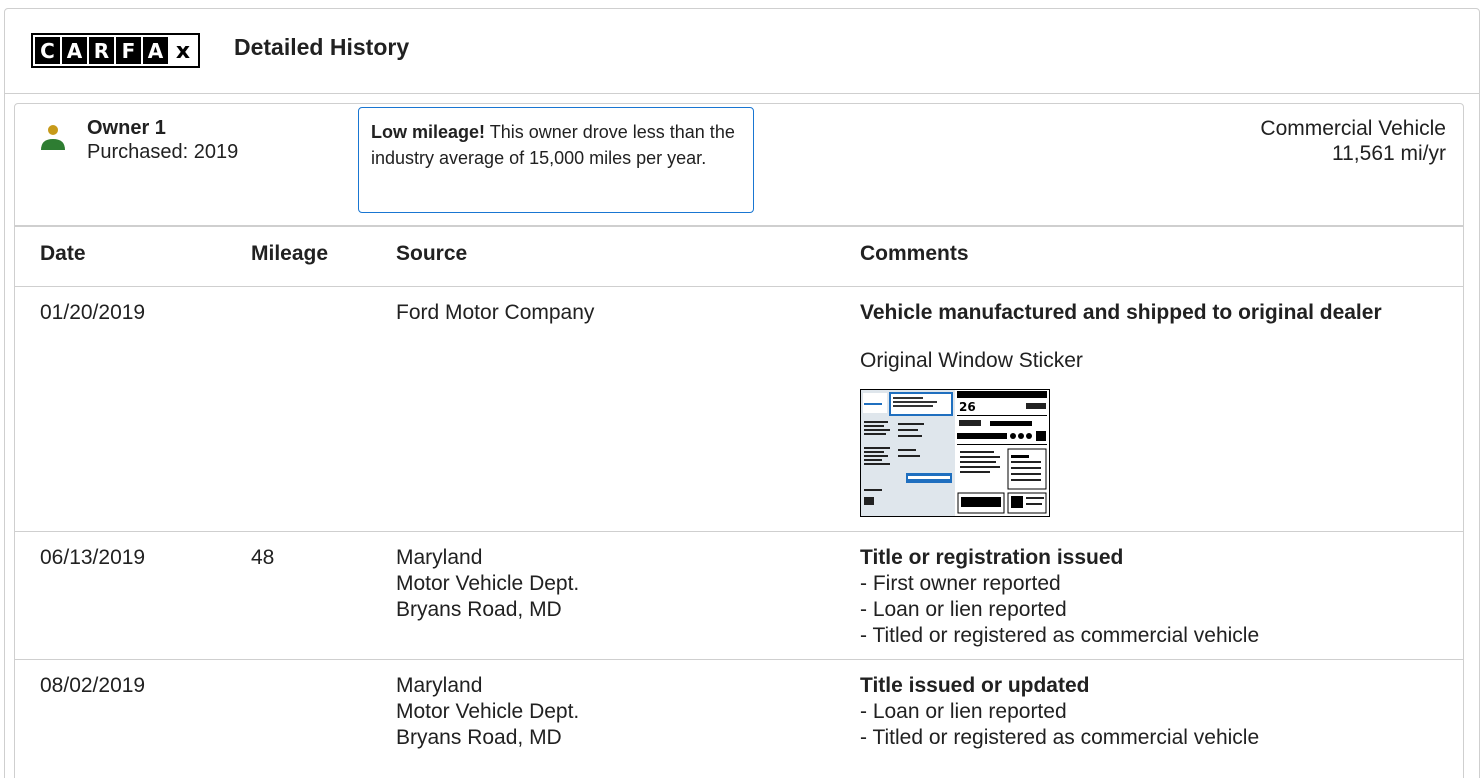 This screenshot has height=778, width=1484. What do you see at coordinates (53, 137) in the screenshot?
I see `person-icon` at bounding box center [53, 137].